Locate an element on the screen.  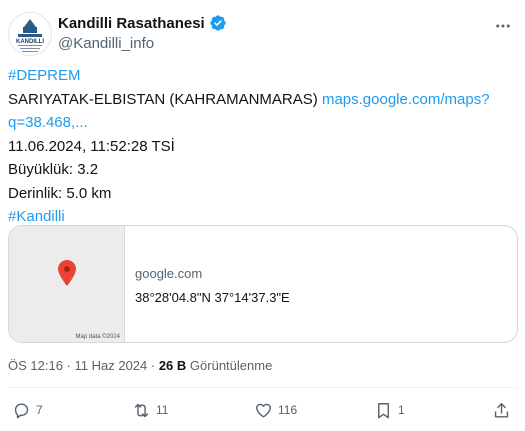
author-handle: @Kandilli_info is located at coordinates (142, 43).